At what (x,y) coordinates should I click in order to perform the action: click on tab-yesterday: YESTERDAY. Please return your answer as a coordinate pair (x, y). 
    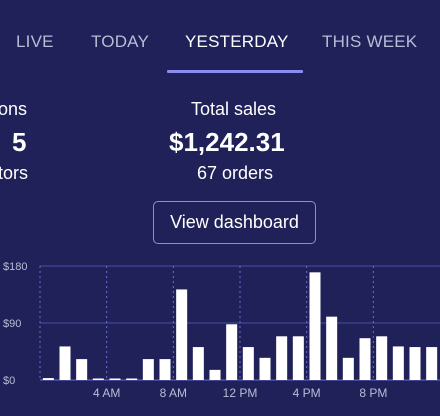
    Looking at the image, I should click on (237, 42).